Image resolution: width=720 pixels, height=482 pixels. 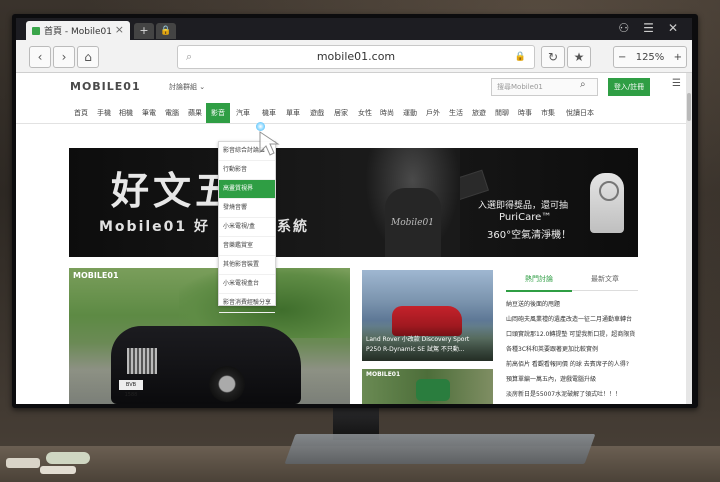 I want to click on forward-arrow-icon: ›, so click(x=64, y=57).